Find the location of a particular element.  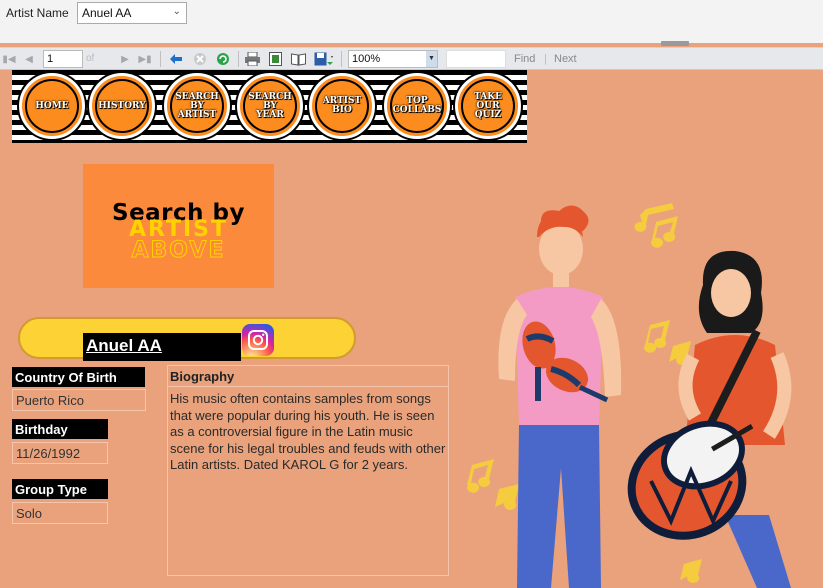

birthday-value: 11/26/1992 is located at coordinates (60, 453).